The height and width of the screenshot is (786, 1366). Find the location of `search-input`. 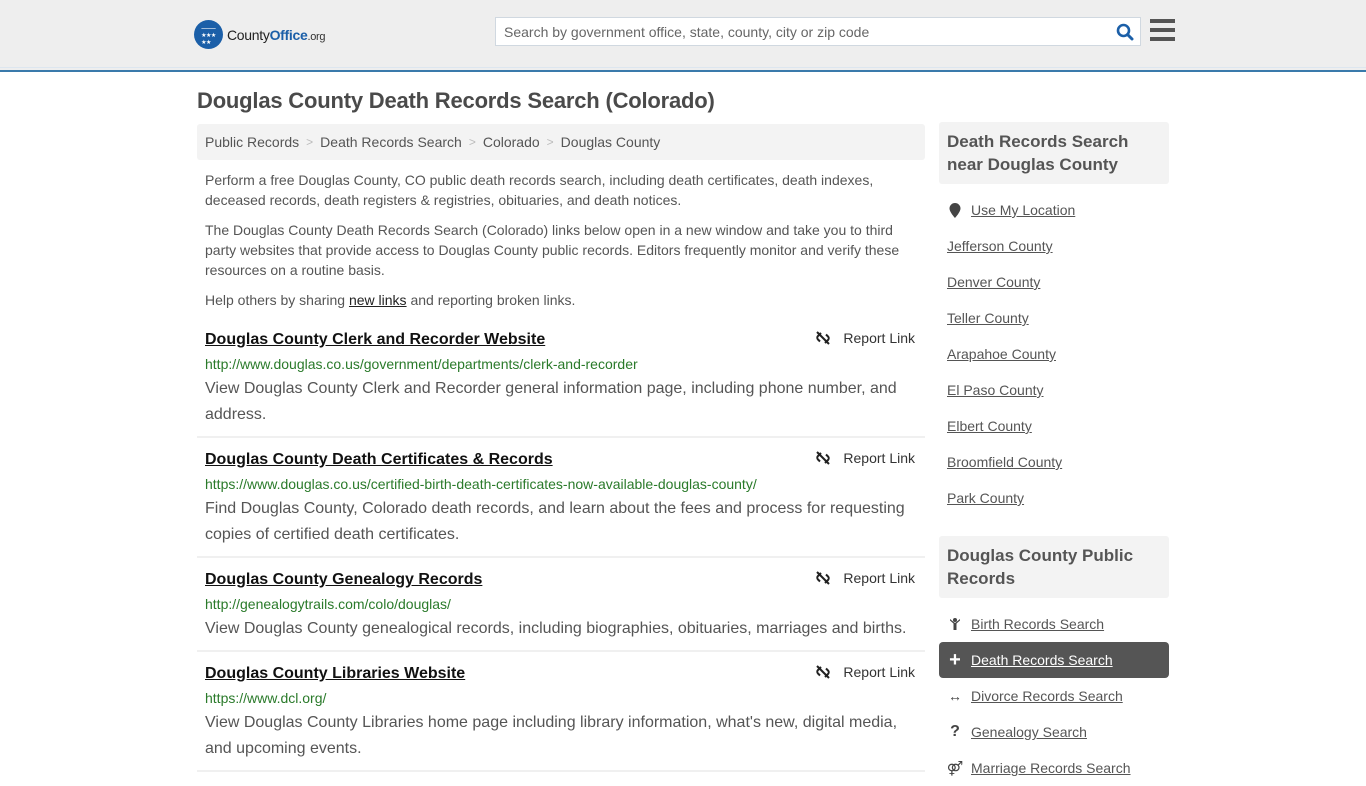

search-input is located at coordinates (803, 31).